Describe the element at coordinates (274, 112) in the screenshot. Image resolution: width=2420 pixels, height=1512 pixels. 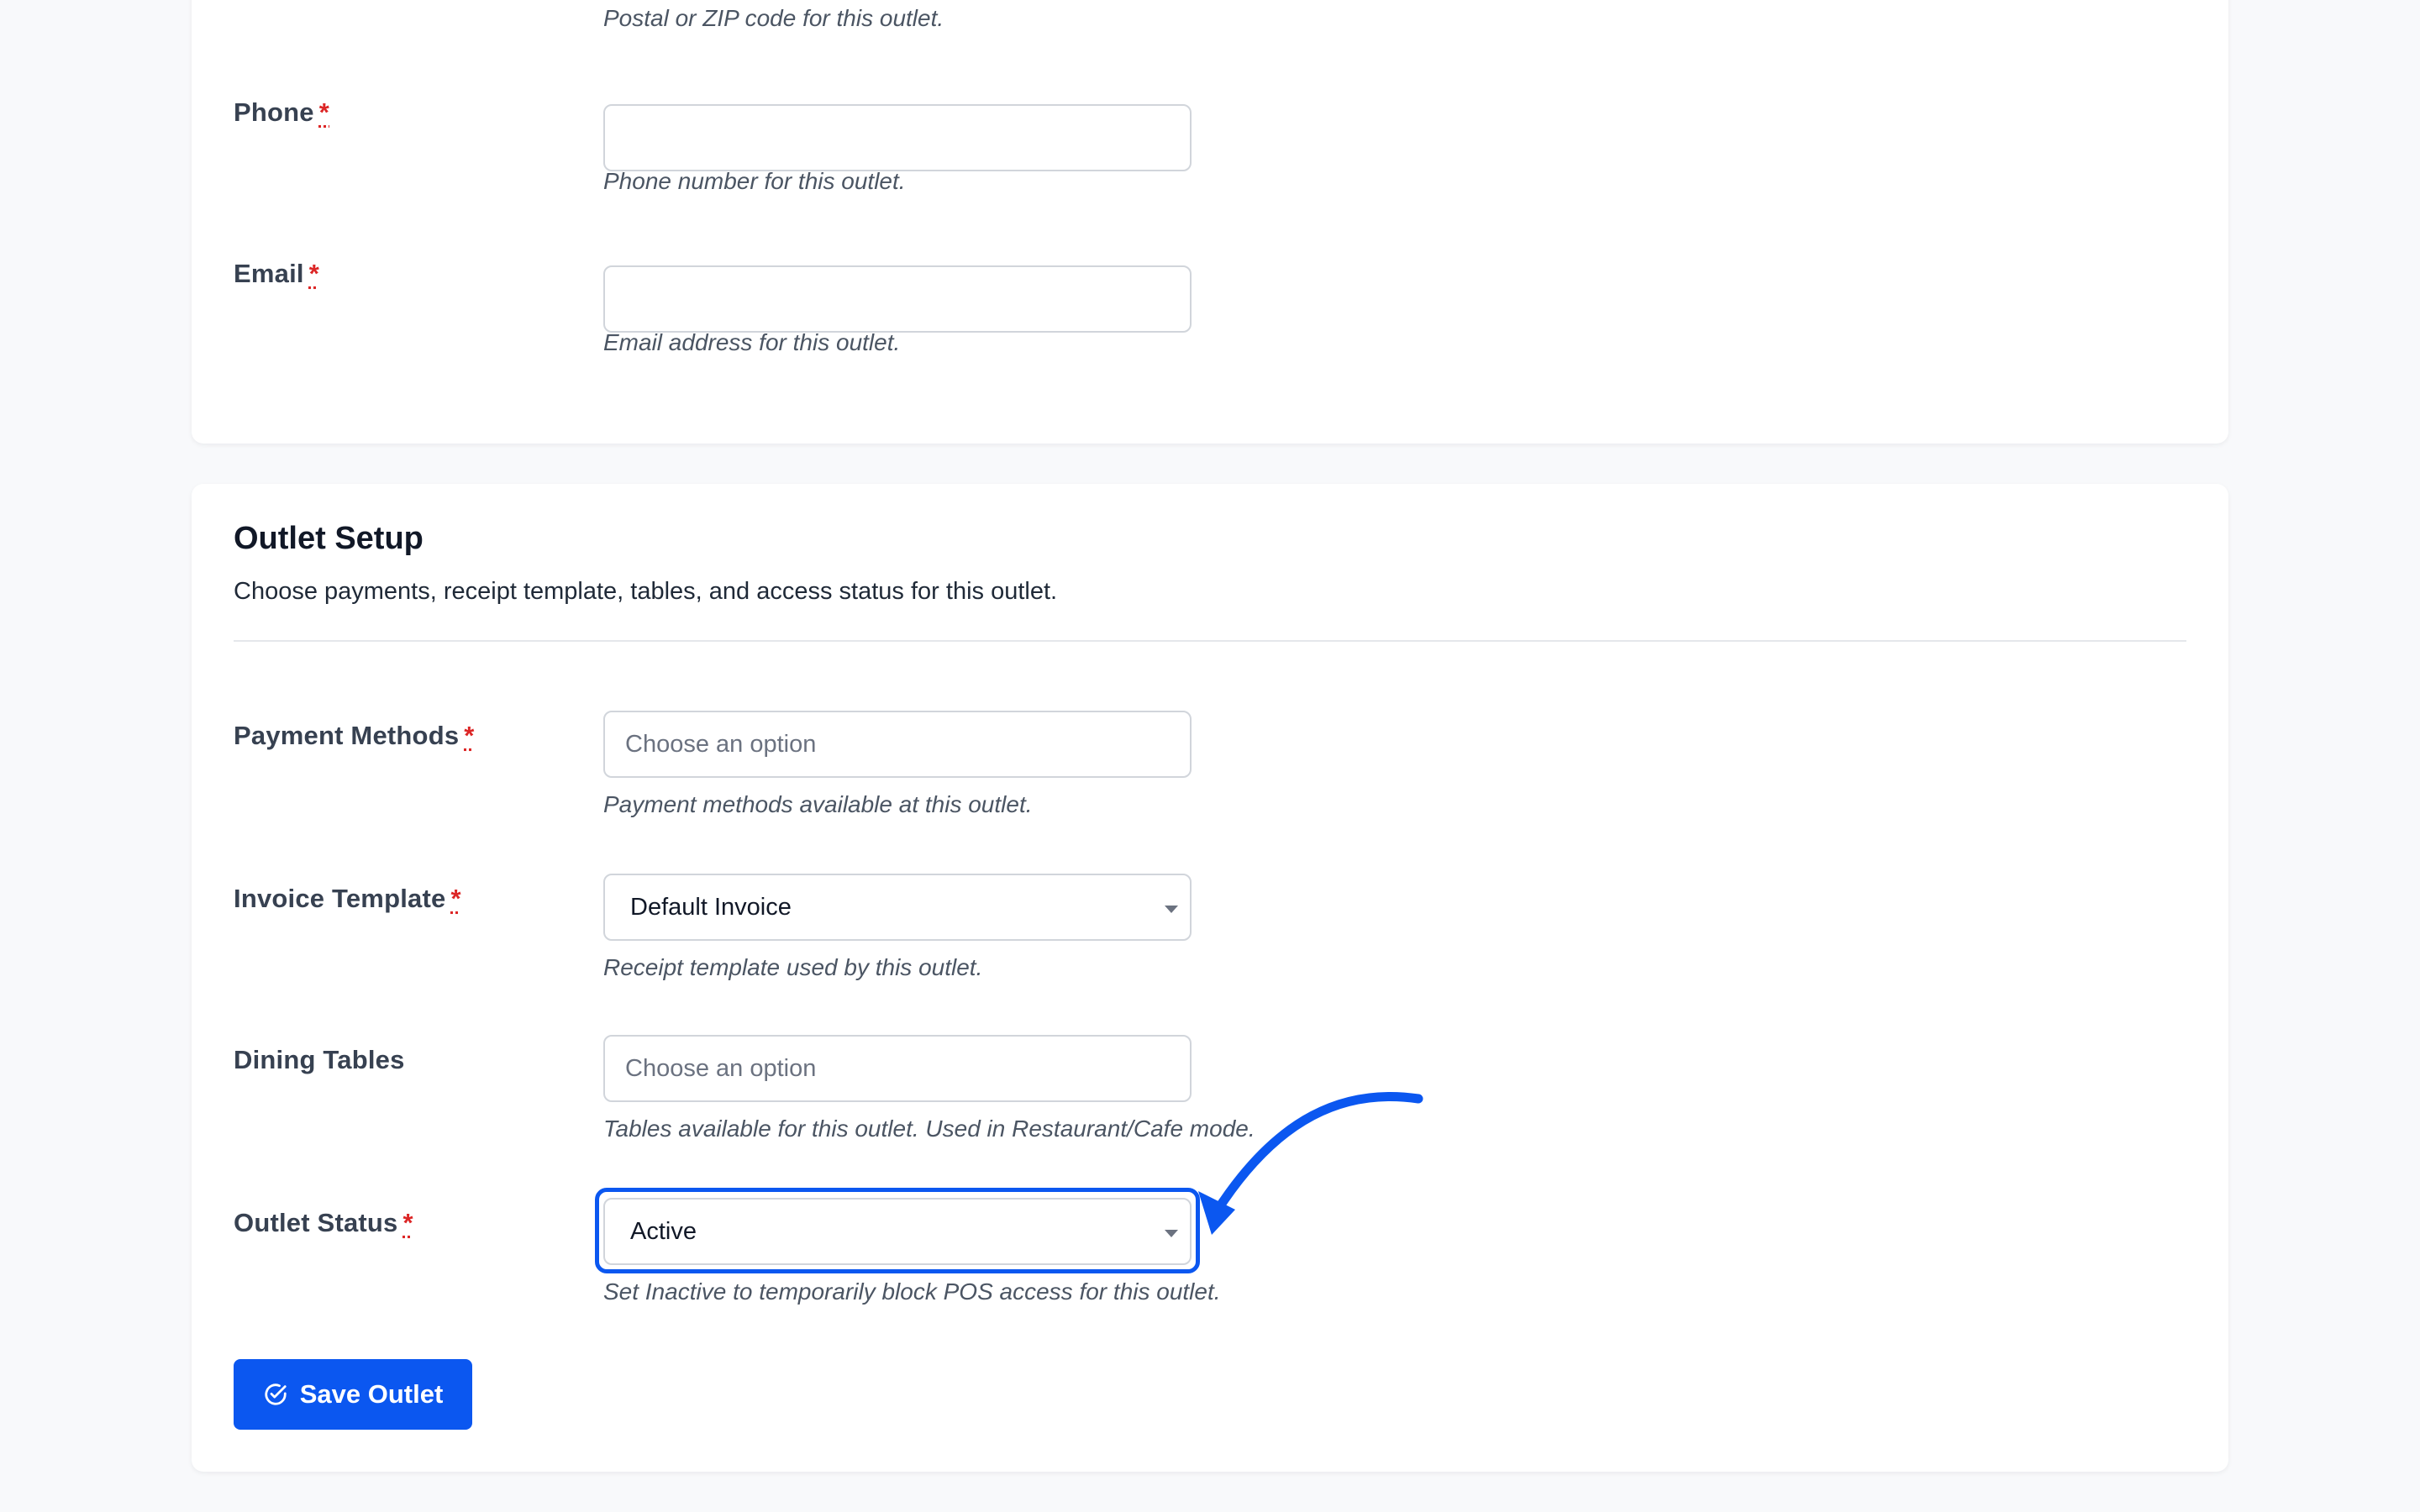
I see `phone-label-text: Phone` at that location.